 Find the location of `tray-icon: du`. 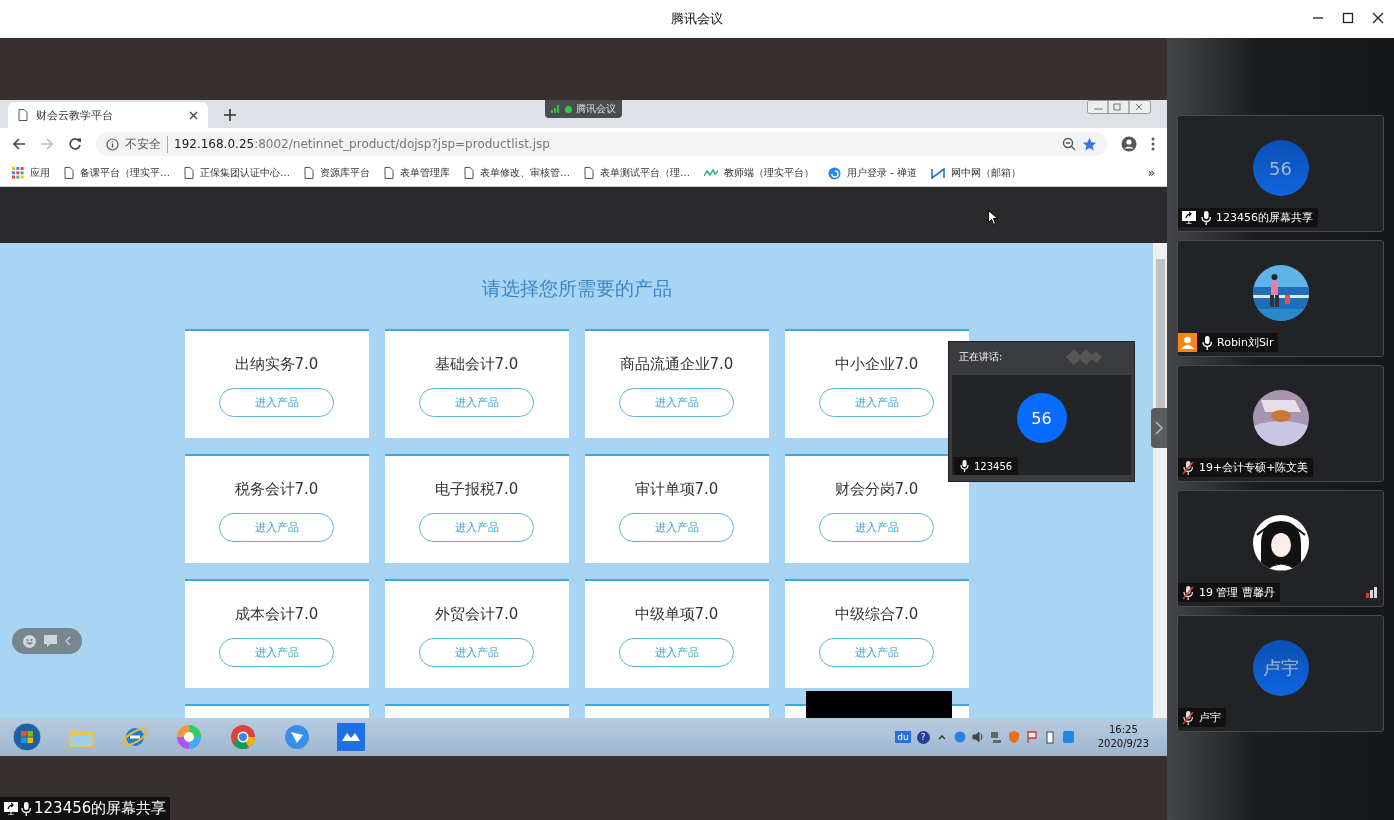

tray-icon: du is located at coordinates (903, 737).